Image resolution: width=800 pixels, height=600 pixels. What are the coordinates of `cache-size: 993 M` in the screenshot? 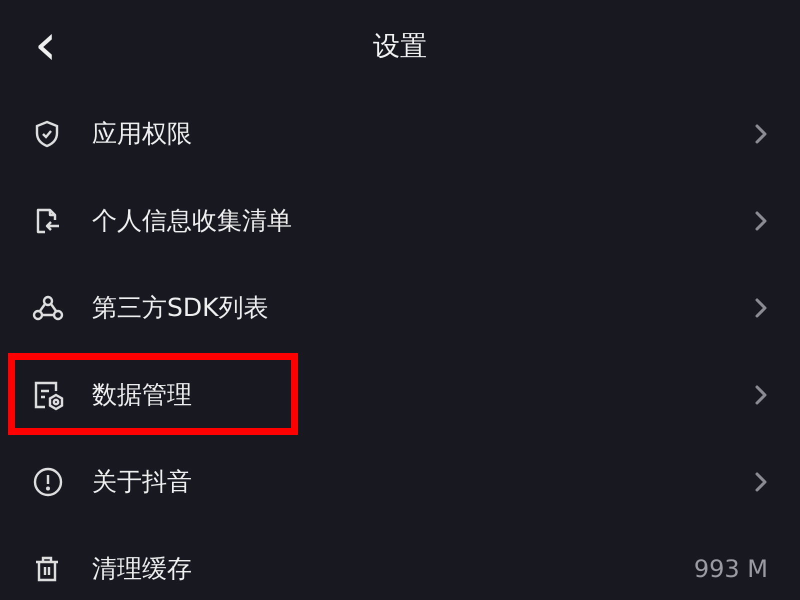 It's located at (731, 568).